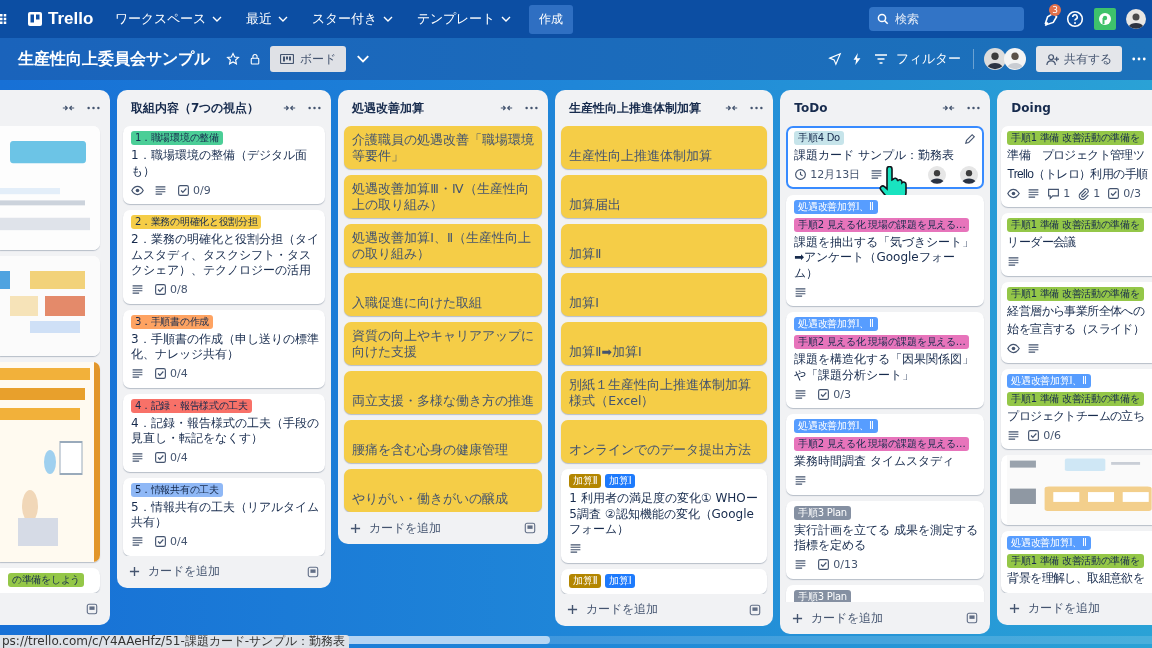 This screenshot has width=1152, height=648. Describe the element at coordinates (838, 564) in the screenshot. I see `checklist-badge: 0/13` at that location.